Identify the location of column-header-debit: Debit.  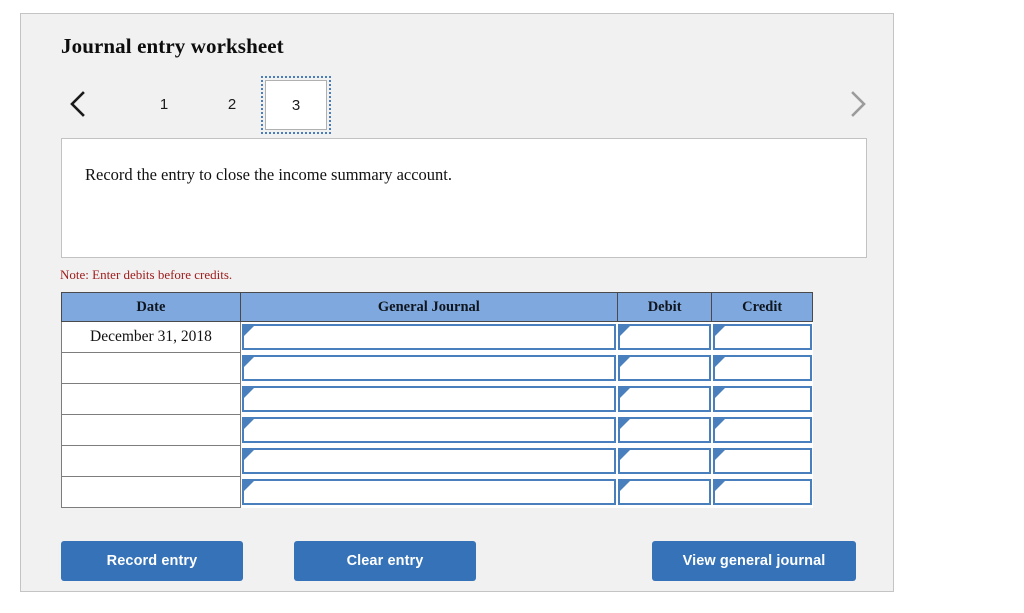
(664, 307).